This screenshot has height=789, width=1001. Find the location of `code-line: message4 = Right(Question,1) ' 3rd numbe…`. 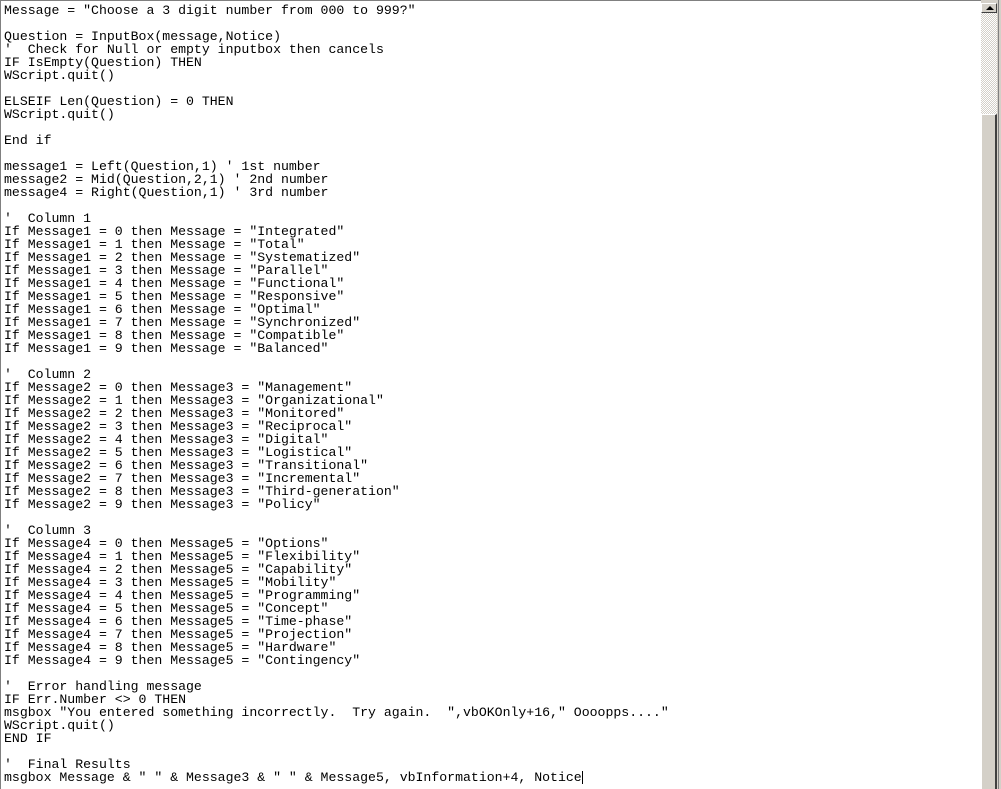

code-line: message4 = Right(Question,1) ' 3rd numbe… is located at coordinates (166, 192).